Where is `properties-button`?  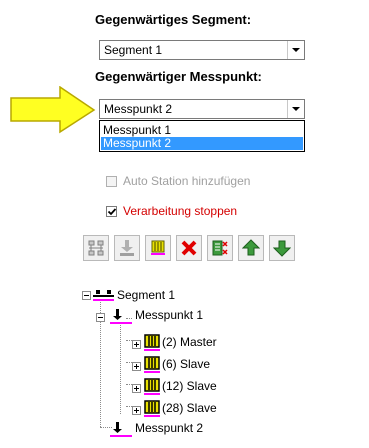
properties-button is located at coordinates (220, 248).